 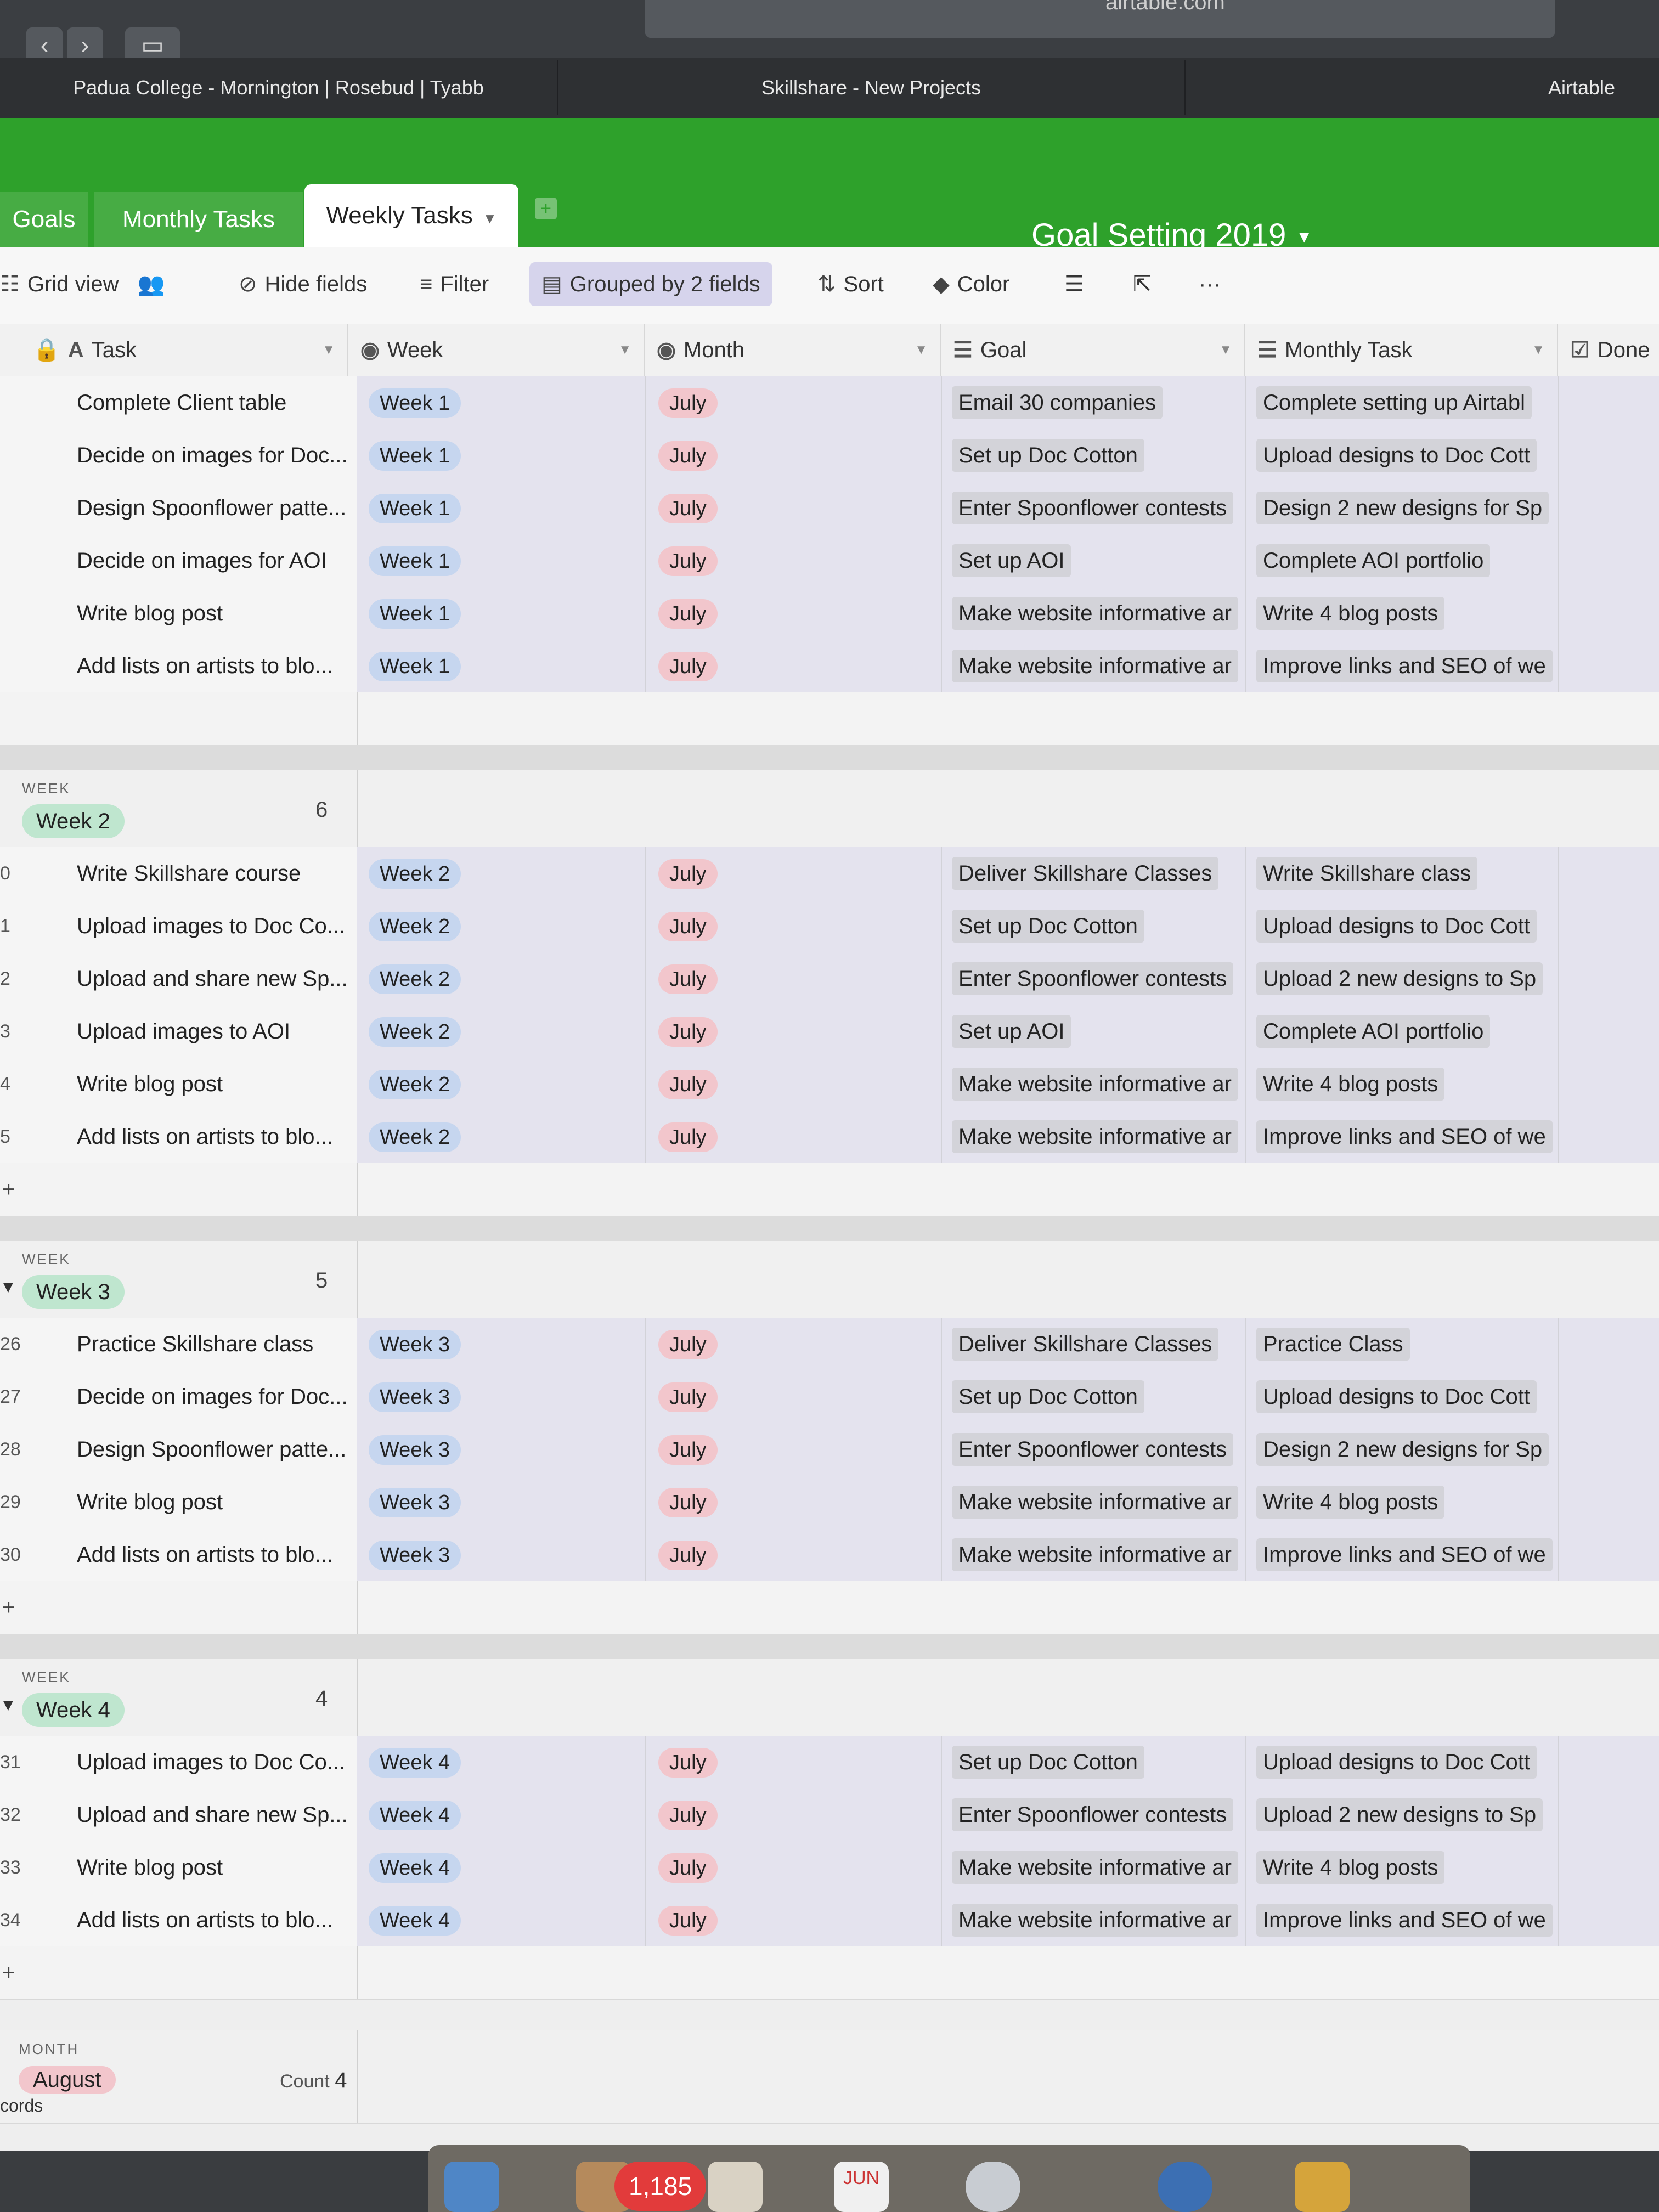 I want to click on finder-icon, so click(x=472, y=2187).